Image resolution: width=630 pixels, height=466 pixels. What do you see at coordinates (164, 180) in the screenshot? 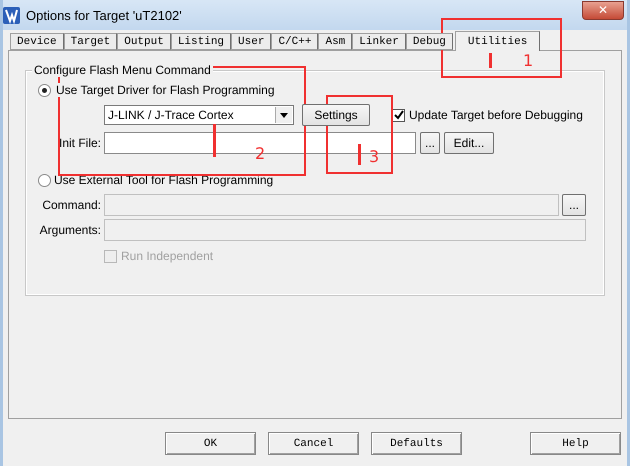
I see `radio-label: Use External Tool for Flash Programming` at bounding box center [164, 180].